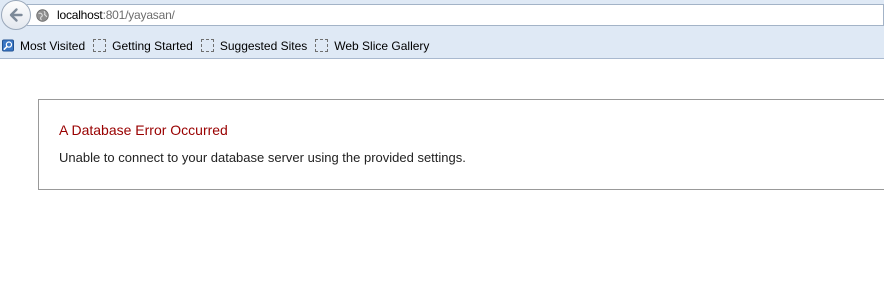 This screenshot has height=284, width=884. I want to click on url-path: :801/yayasan/, so click(138, 15).